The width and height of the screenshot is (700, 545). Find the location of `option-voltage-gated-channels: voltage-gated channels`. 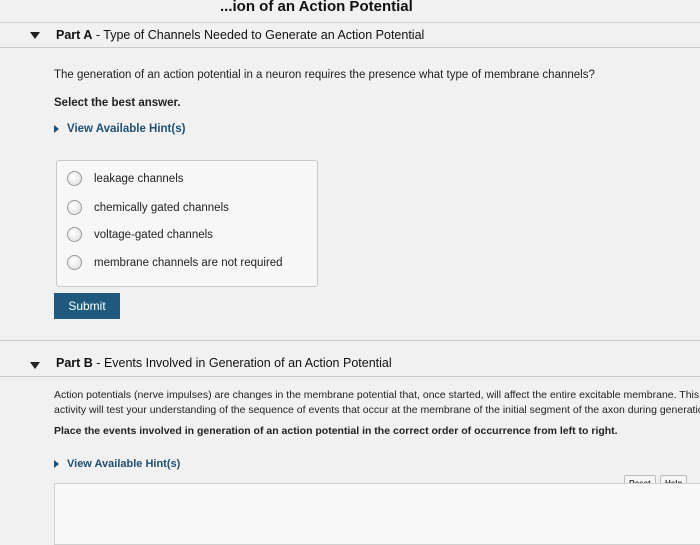

option-voltage-gated-channels: voltage-gated channels is located at coordinates (140, 234).